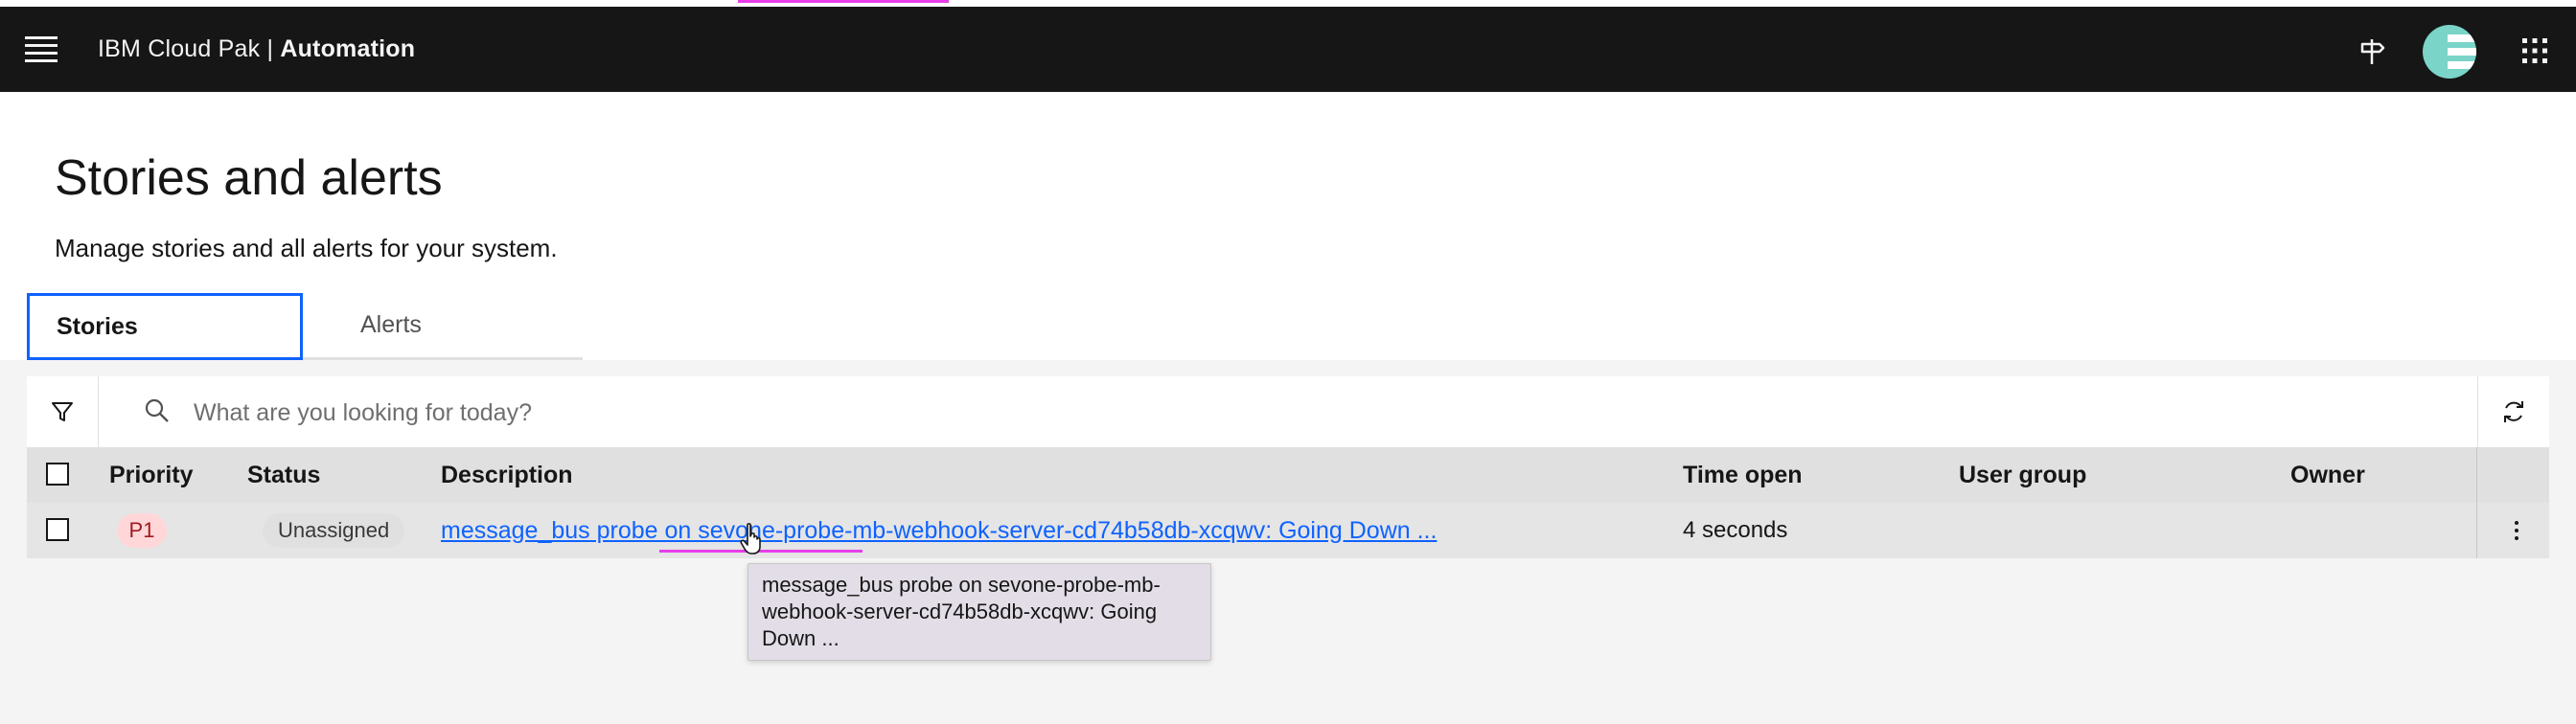 The width and height of the screenshot is (2576, 724). Describe the element at coordinates (158, 413) in the screenshot. I see `search-icon` at that location.